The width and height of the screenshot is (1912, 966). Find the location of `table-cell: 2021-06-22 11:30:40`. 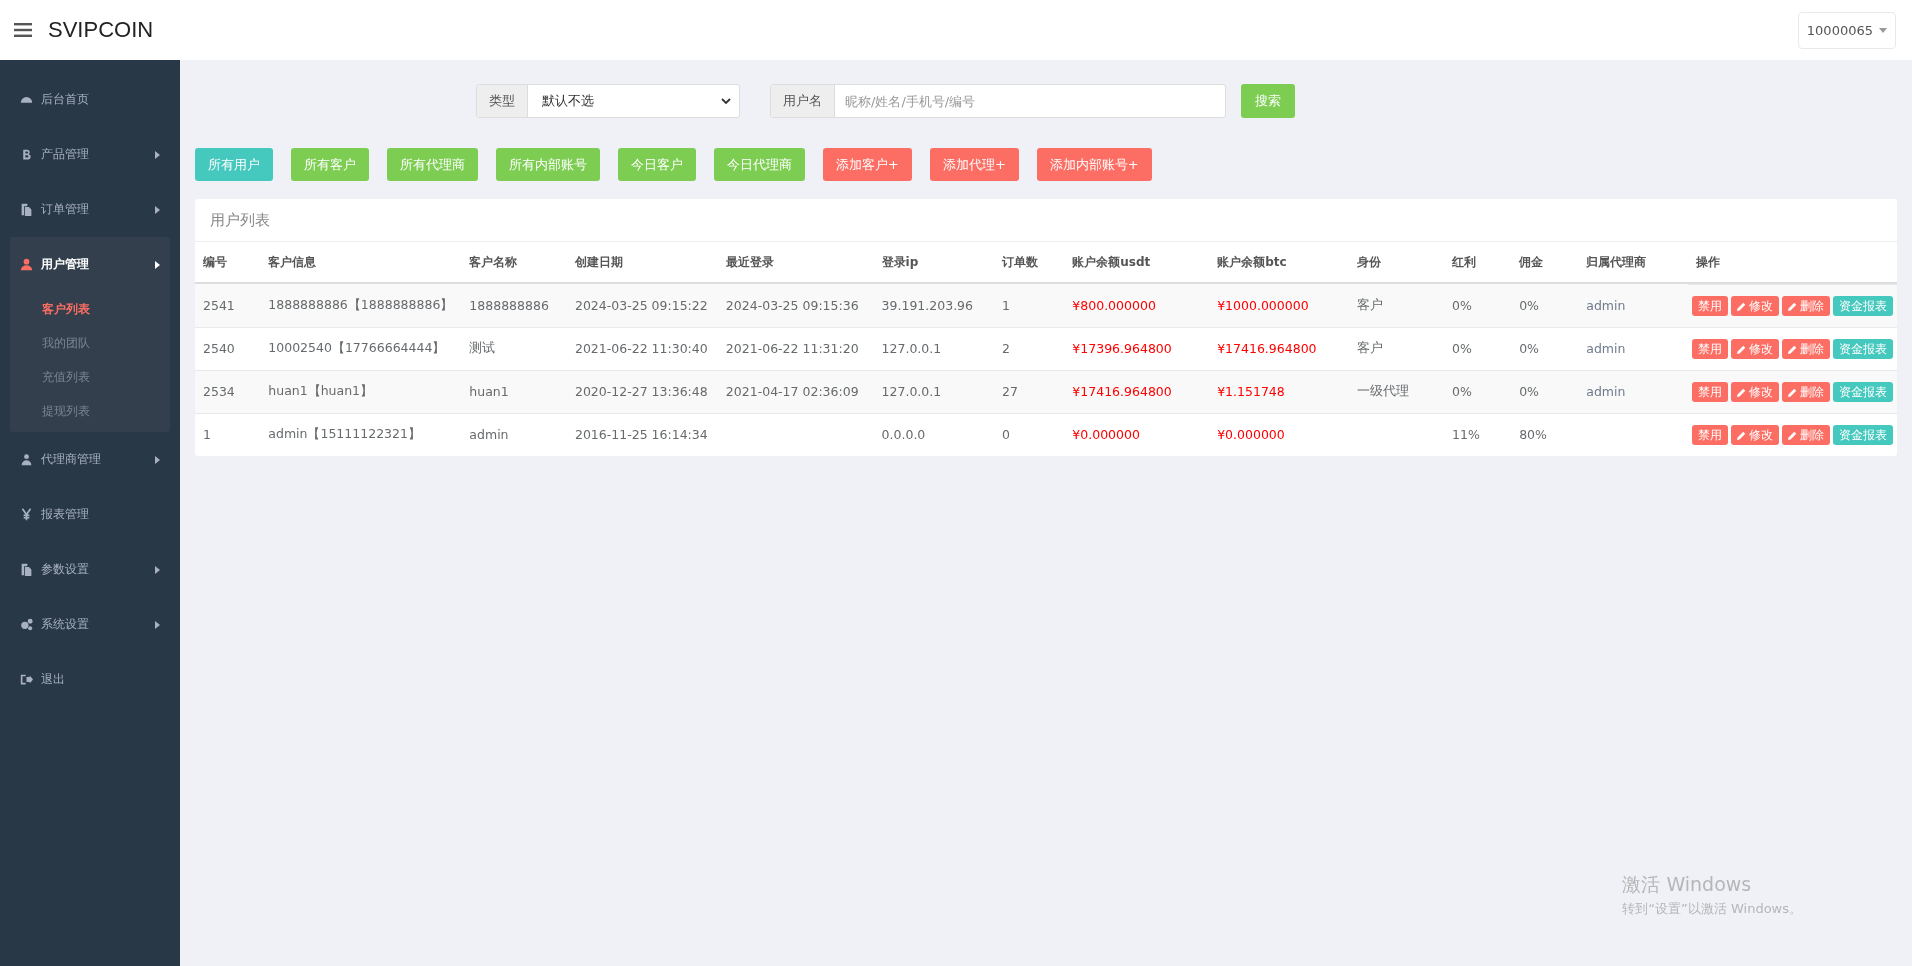

table-cell: 2021-06-22 11:30:40 is located at coordinates (641, 348).